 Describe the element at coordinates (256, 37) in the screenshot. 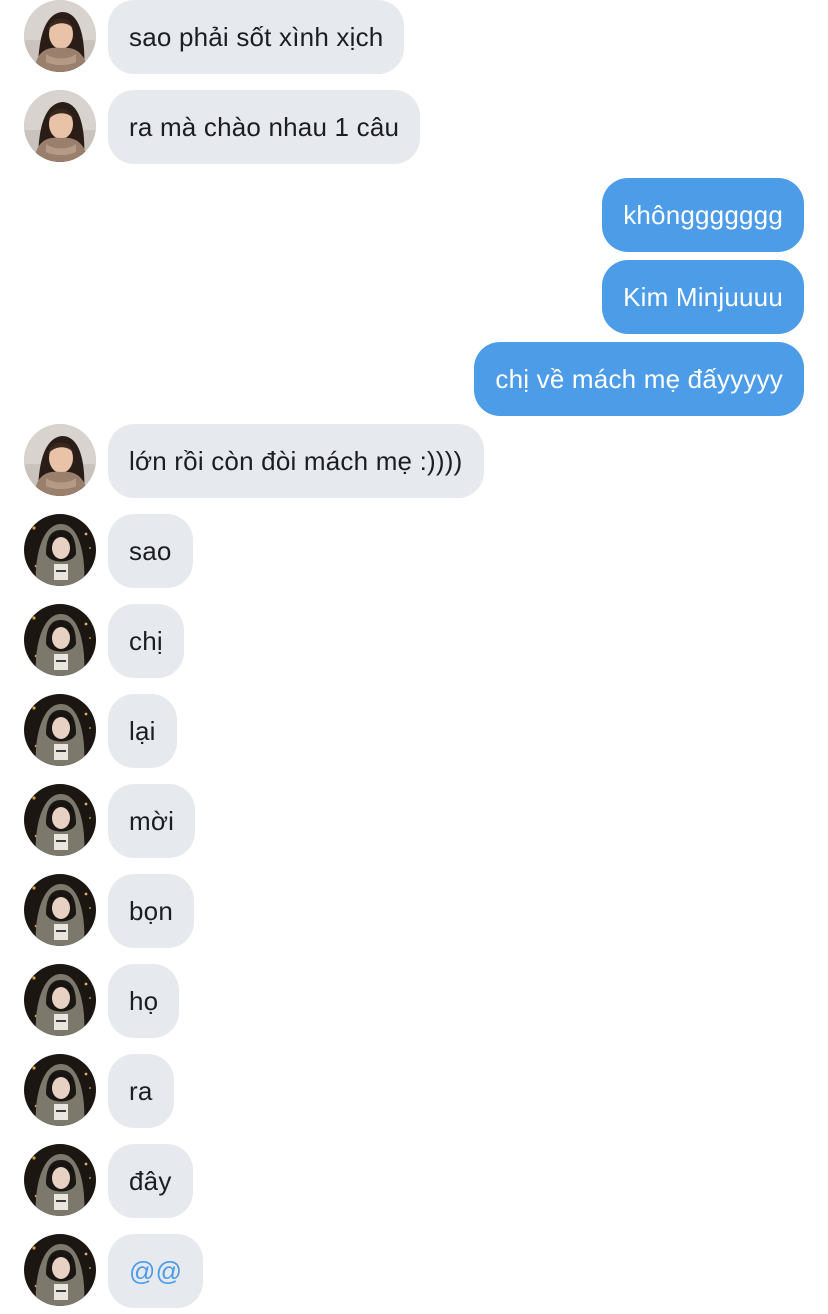

I see `message-bubble: sao phải sốt xình xịch` at that location.